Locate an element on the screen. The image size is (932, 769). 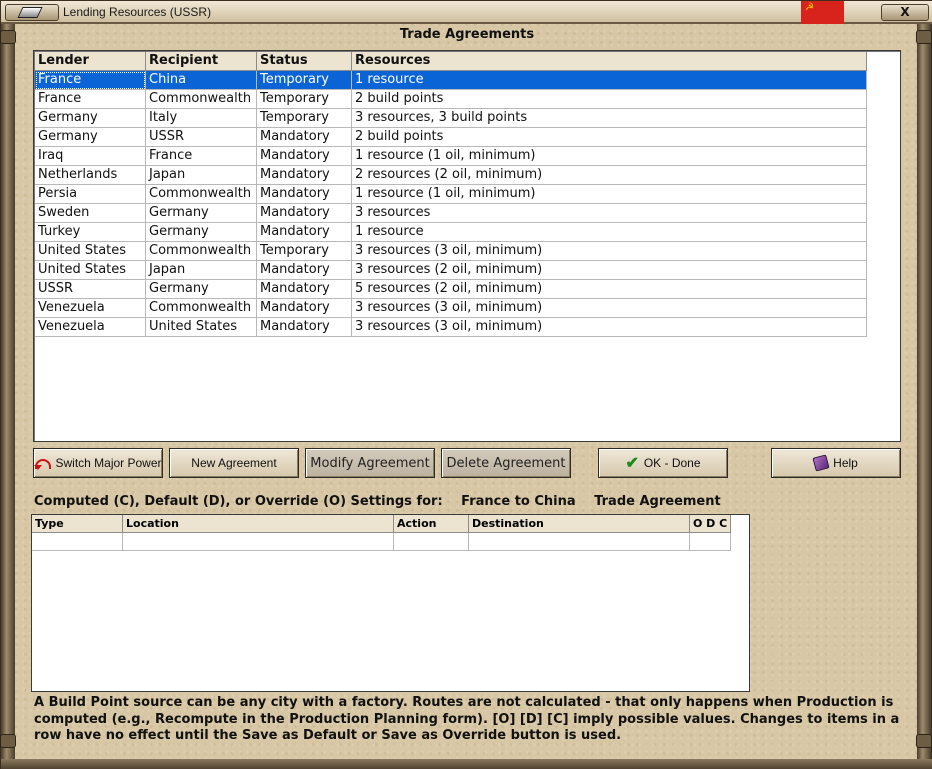
cell-resources: 2 build points is located at coordinates (609, 99).